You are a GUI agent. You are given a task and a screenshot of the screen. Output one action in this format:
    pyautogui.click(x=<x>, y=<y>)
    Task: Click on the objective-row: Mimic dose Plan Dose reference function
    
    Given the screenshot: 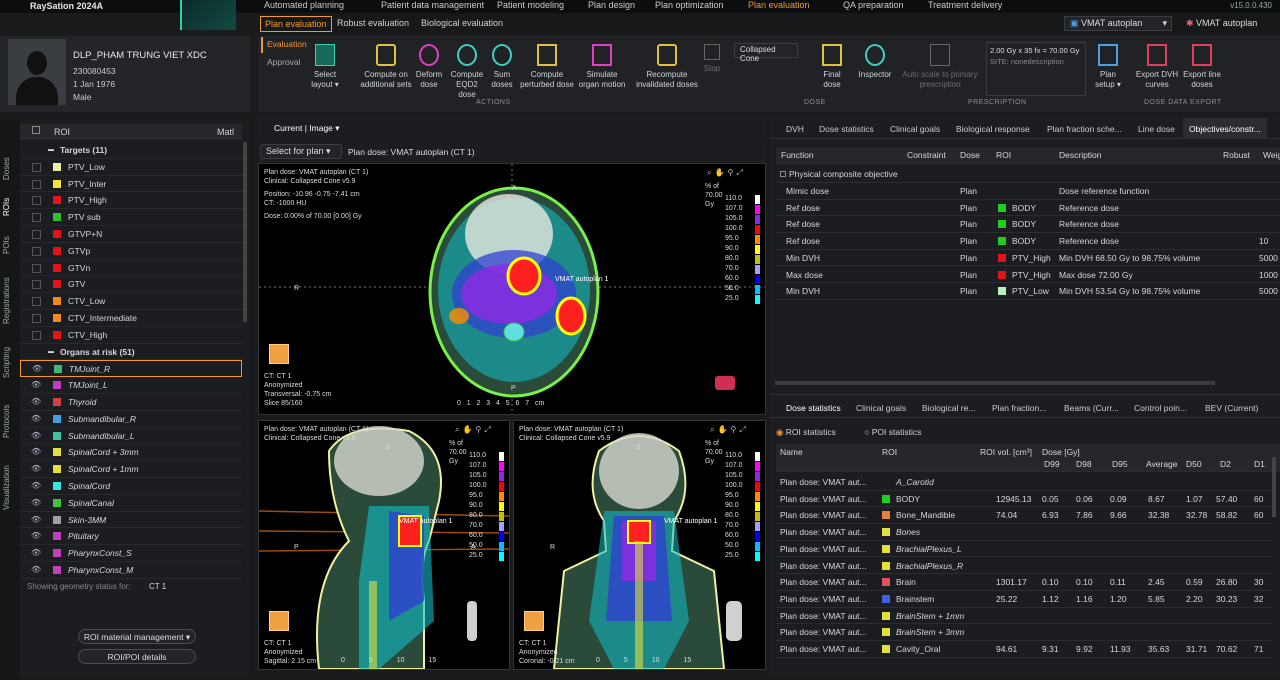 What is the action you would take?
    pyautogui.click(x=1028, y=191)
    